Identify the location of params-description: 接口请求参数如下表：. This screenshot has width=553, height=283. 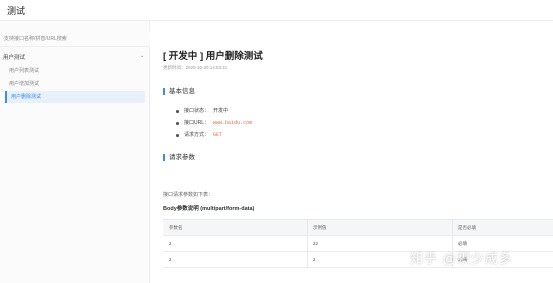
(188, 195).